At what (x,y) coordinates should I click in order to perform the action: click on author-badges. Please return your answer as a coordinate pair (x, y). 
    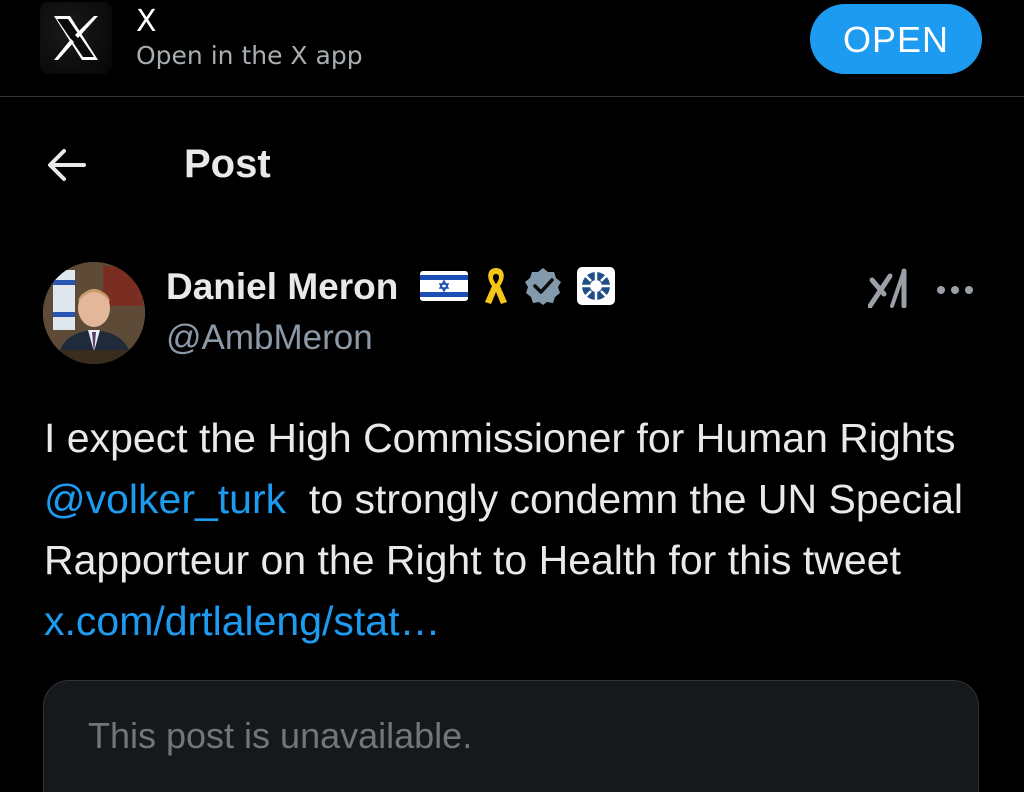
    Looking at the image, I should click on (518, 288).